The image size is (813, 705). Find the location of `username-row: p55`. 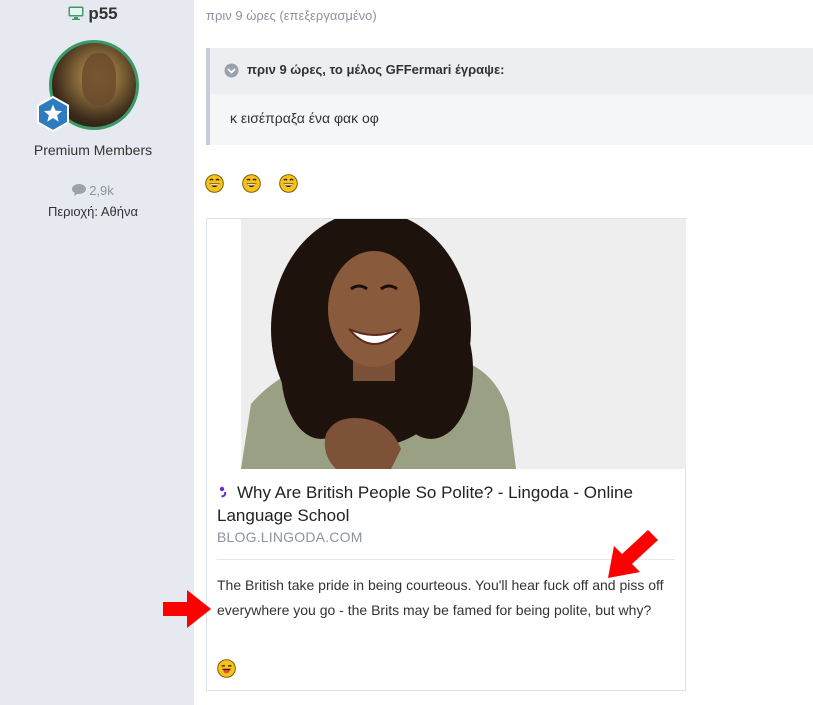

username-row: p55 is located at coordinates (93, 14).